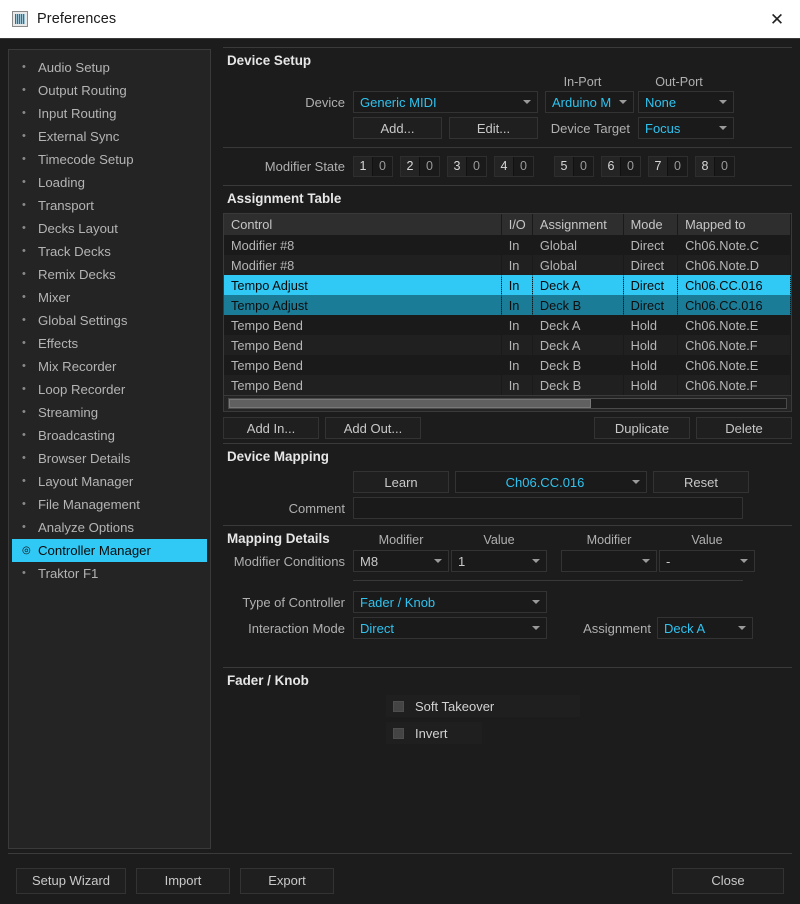 This screenshot has height=904, width=800. I want to click on sidebar-item-input-routing: Input Routing, so click(109, 113).